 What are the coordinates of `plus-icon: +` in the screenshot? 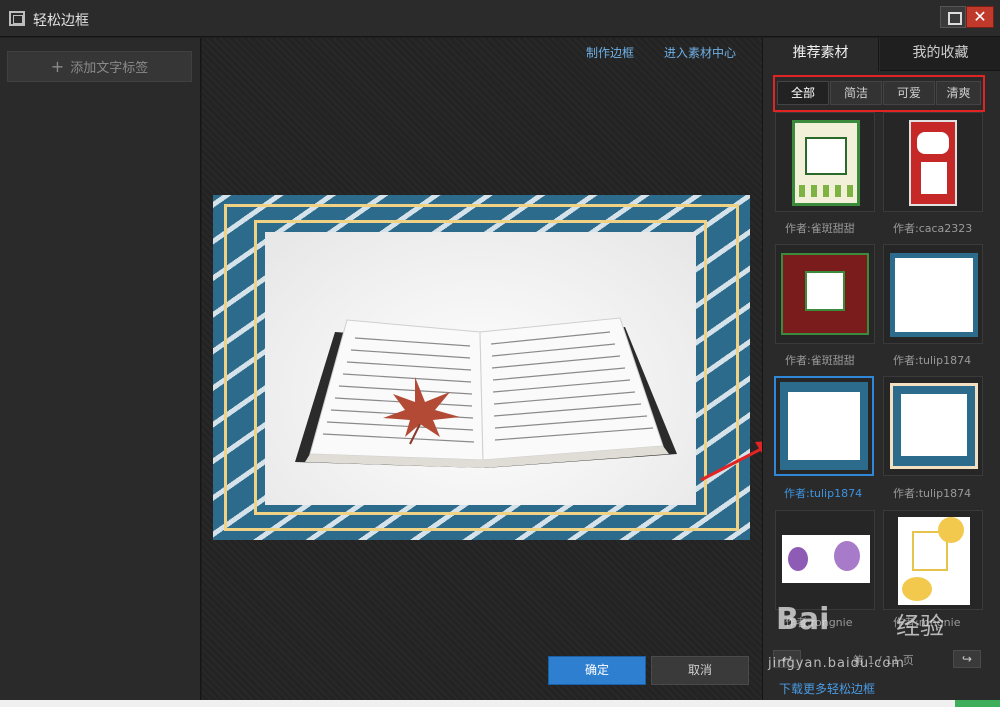 It's located at (57, 66).